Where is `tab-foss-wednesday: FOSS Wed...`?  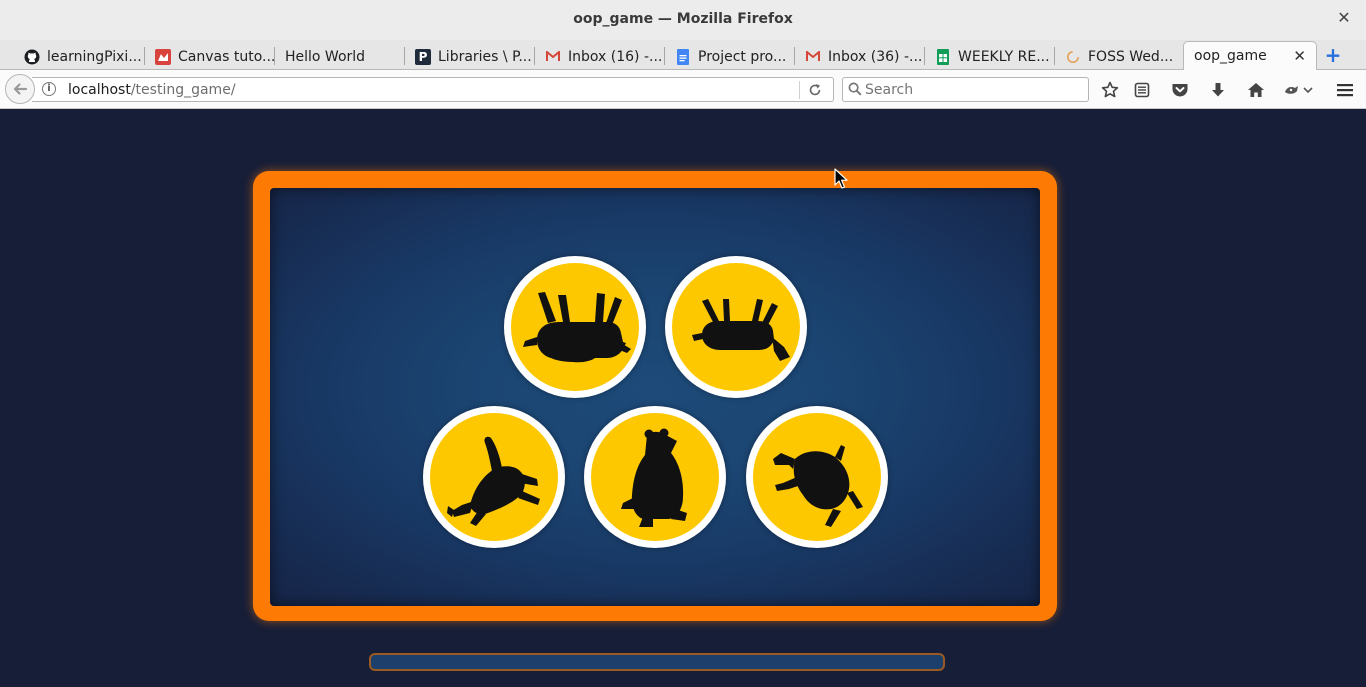
tab-foss-wednesday: FOSS Wed... is located at coordinates (1119, 56).